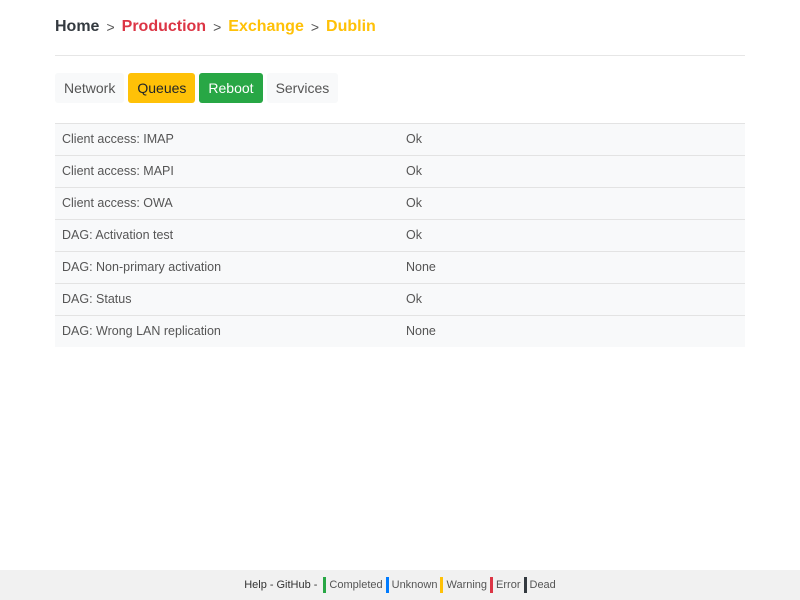  I want to click on table-row: DAG: Activation test Ok, so click(400, 236).